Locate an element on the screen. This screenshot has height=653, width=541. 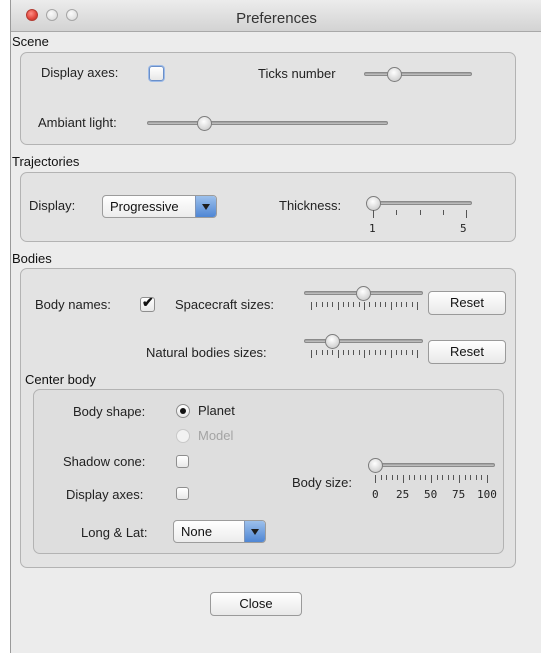
spacecraft-sizes-label: Spacecraft sizes: is located at coordinates (224, 304).